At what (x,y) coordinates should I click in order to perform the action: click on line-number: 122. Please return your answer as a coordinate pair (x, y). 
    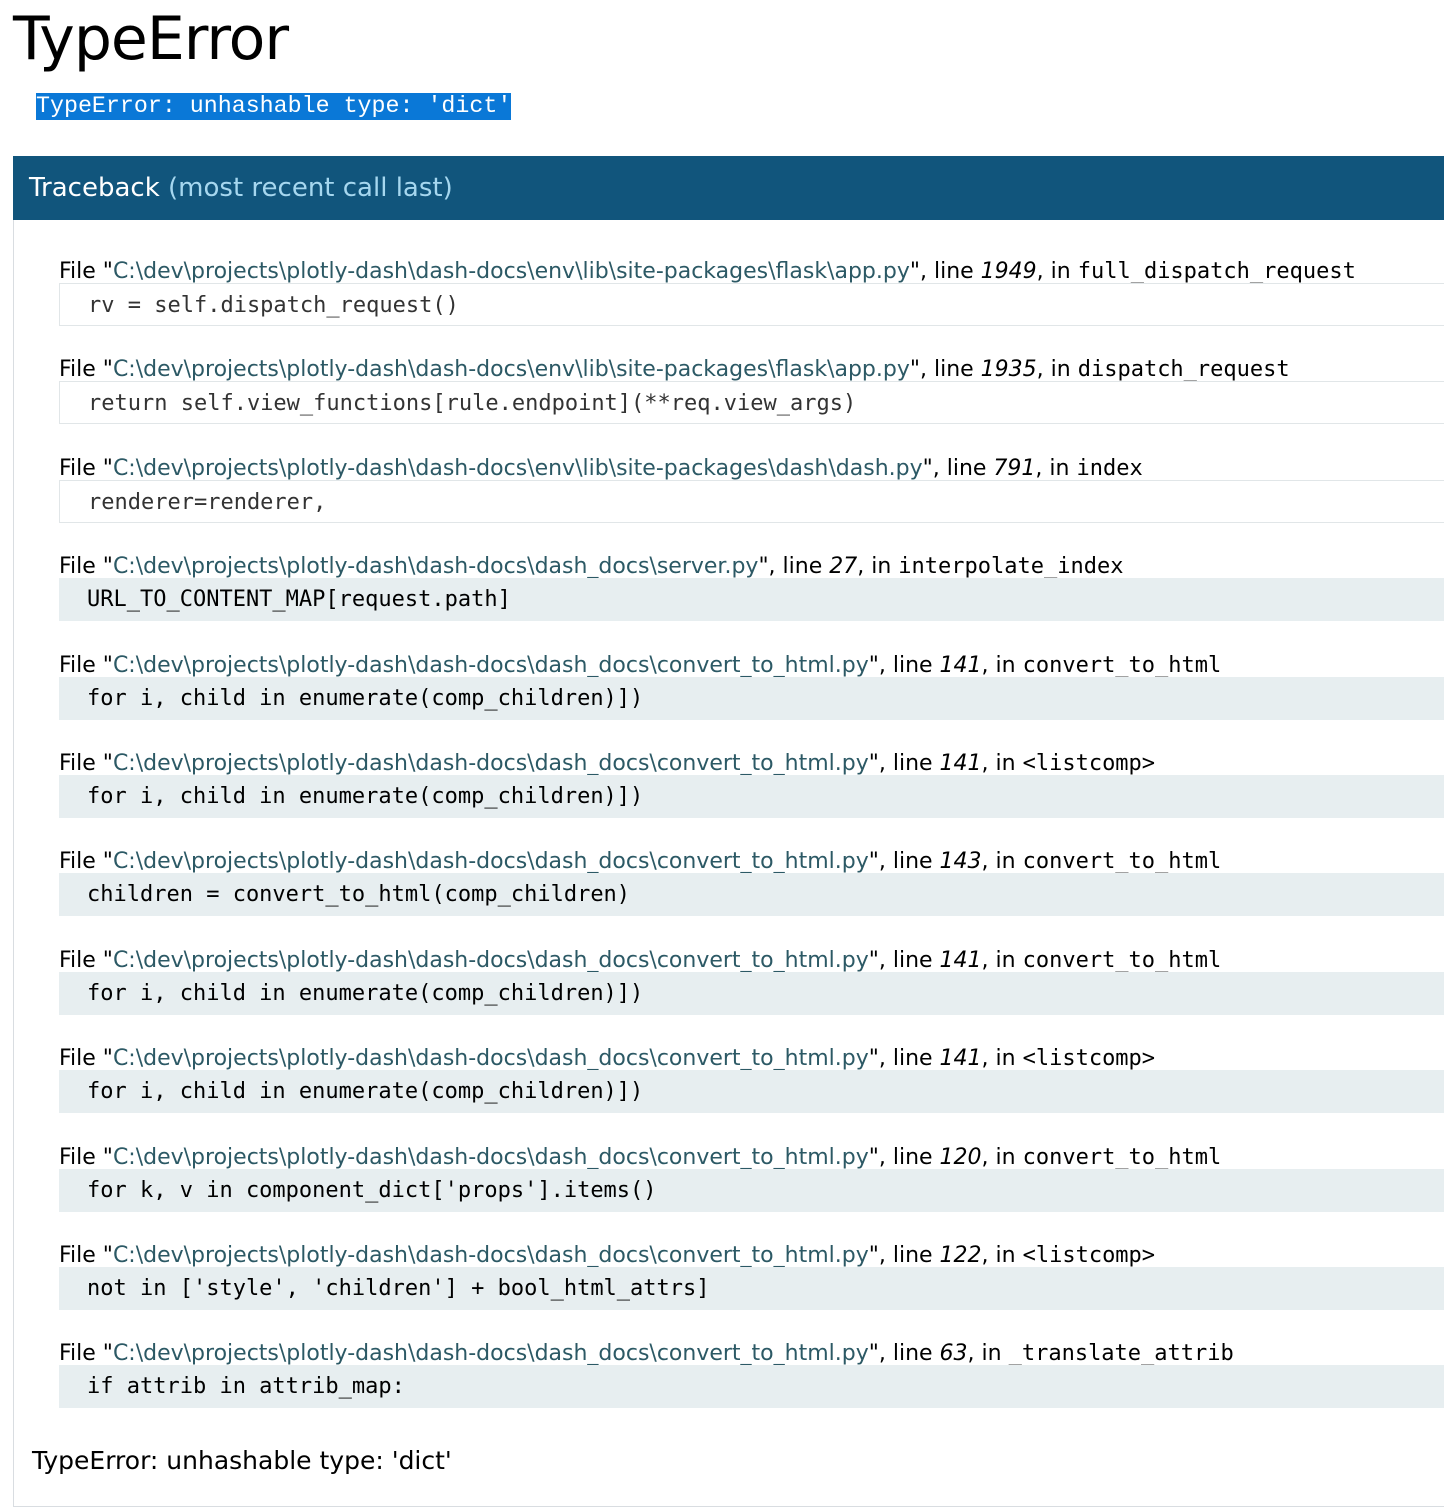
    Looking at the image, I should click on (960, 1255).